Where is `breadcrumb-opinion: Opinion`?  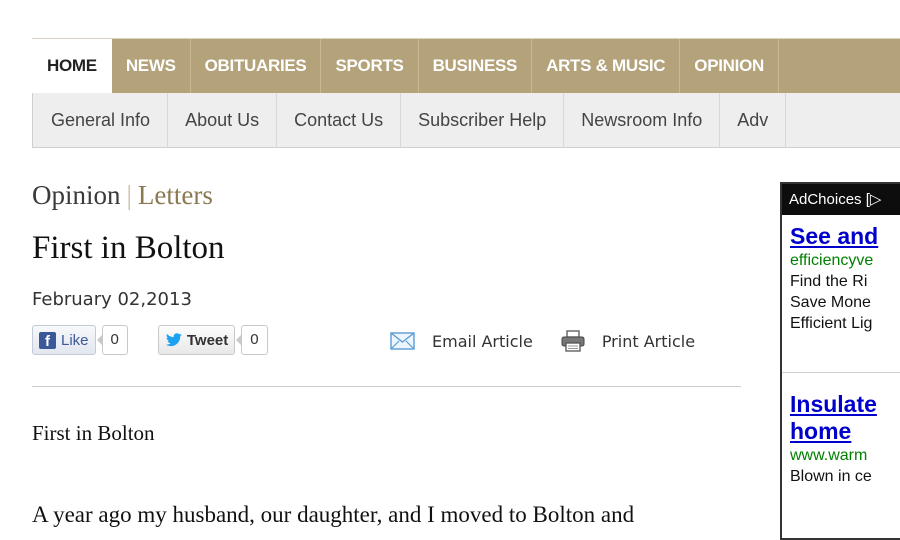 breadcrumb-opinion: Opinion is located at coordinates (76, 195).